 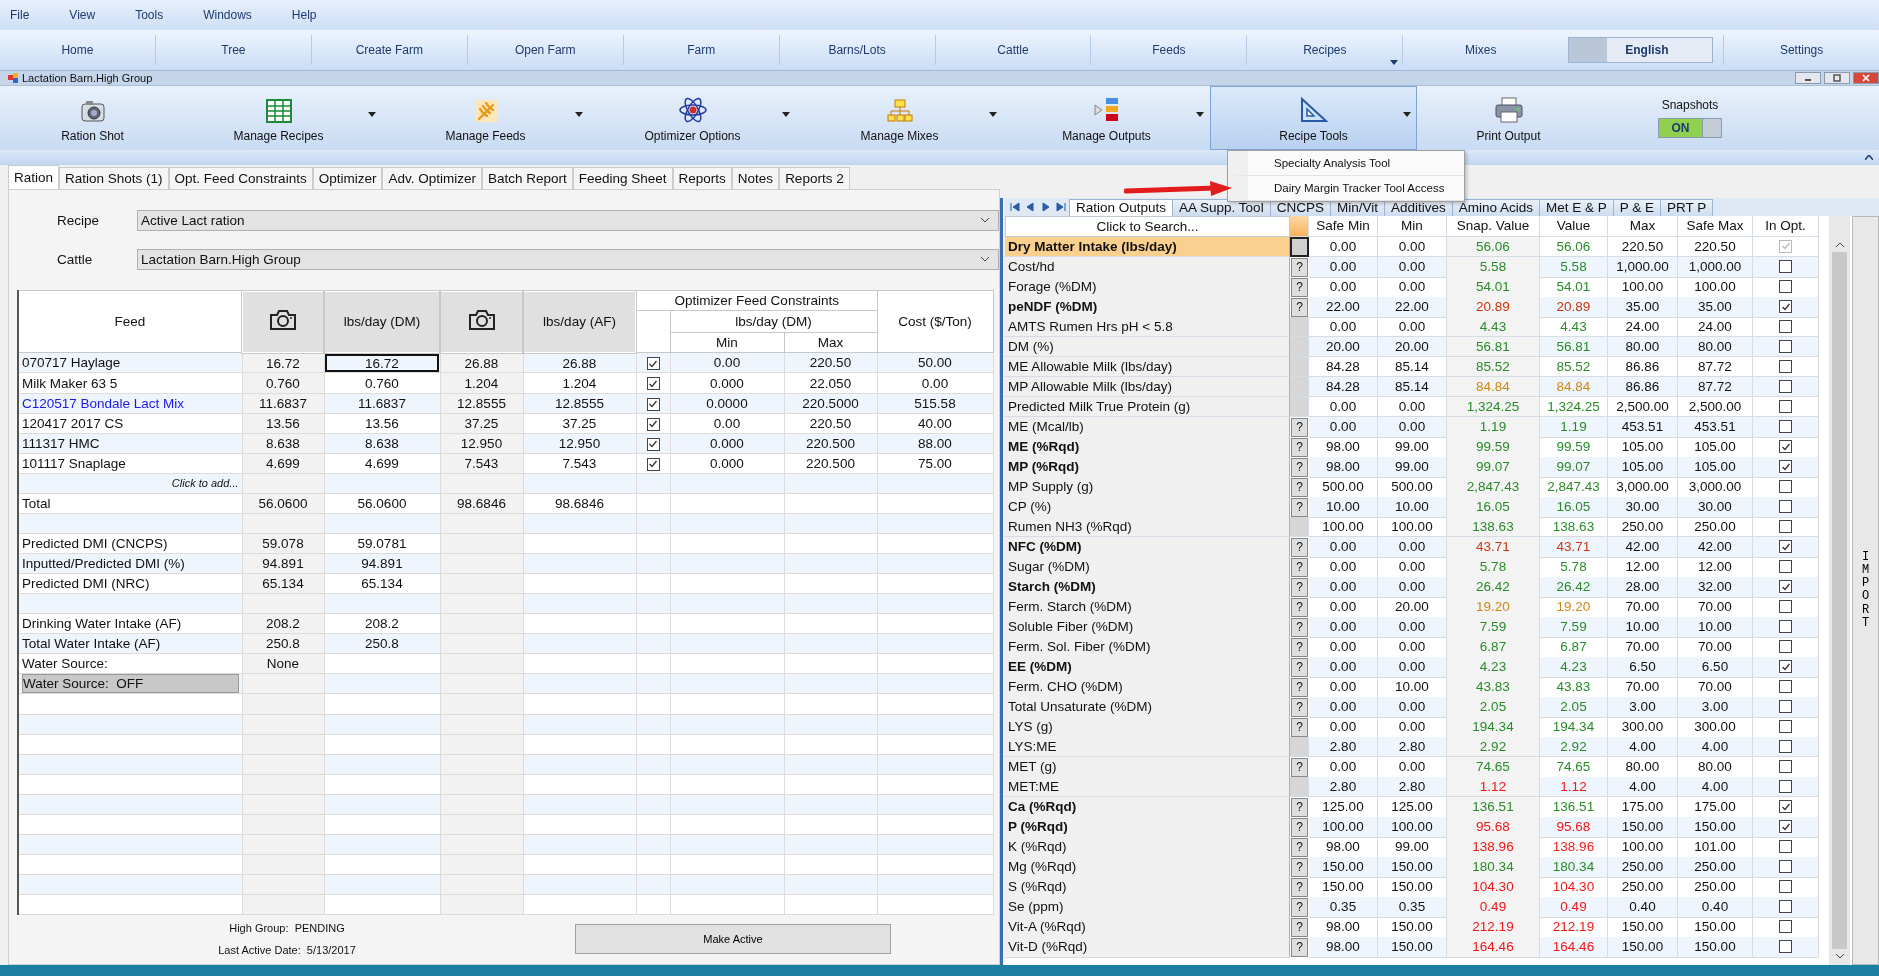 What do you see at coordinates (130, 403) in the screenshot?
I see `table-cell: C120517 Bondale Lact Mix` at bounding box center [130, 403].